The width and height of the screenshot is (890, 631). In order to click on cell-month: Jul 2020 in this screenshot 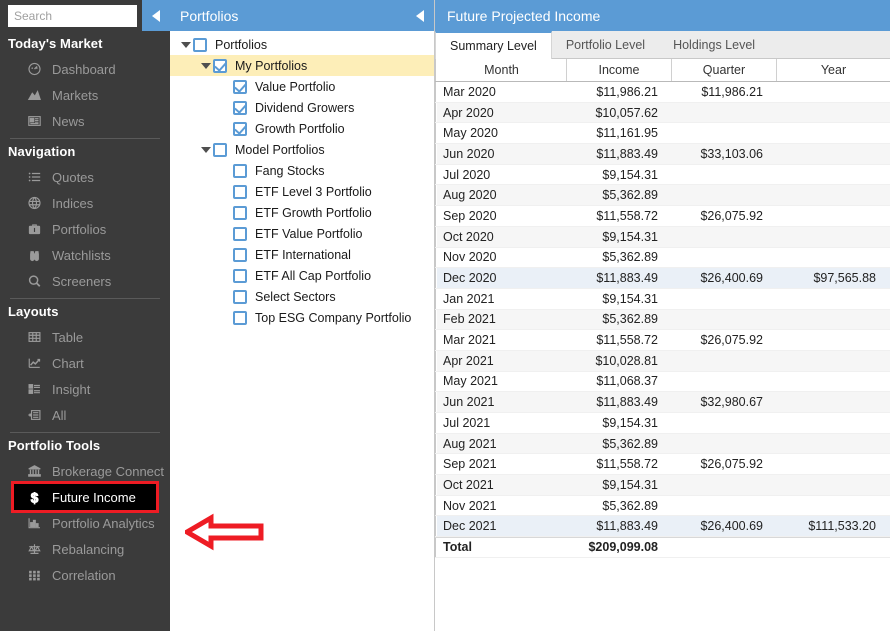, I will do `click(467, 174)`.